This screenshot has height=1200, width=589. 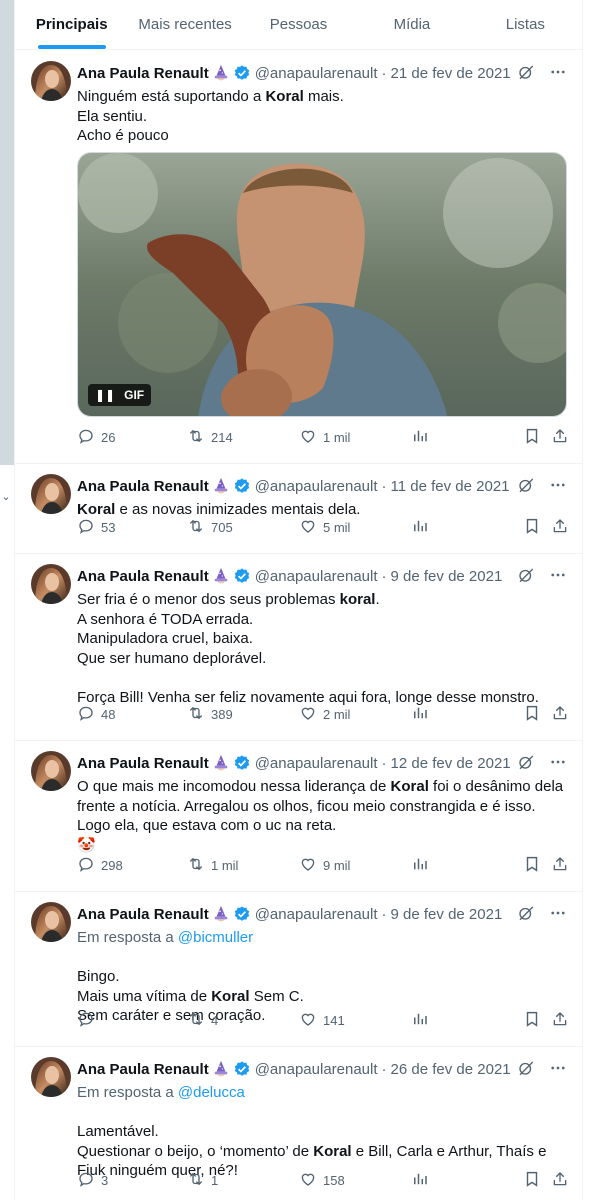 I want to click on reply-to-link: @bicmuller, so click(x=215, y=937).